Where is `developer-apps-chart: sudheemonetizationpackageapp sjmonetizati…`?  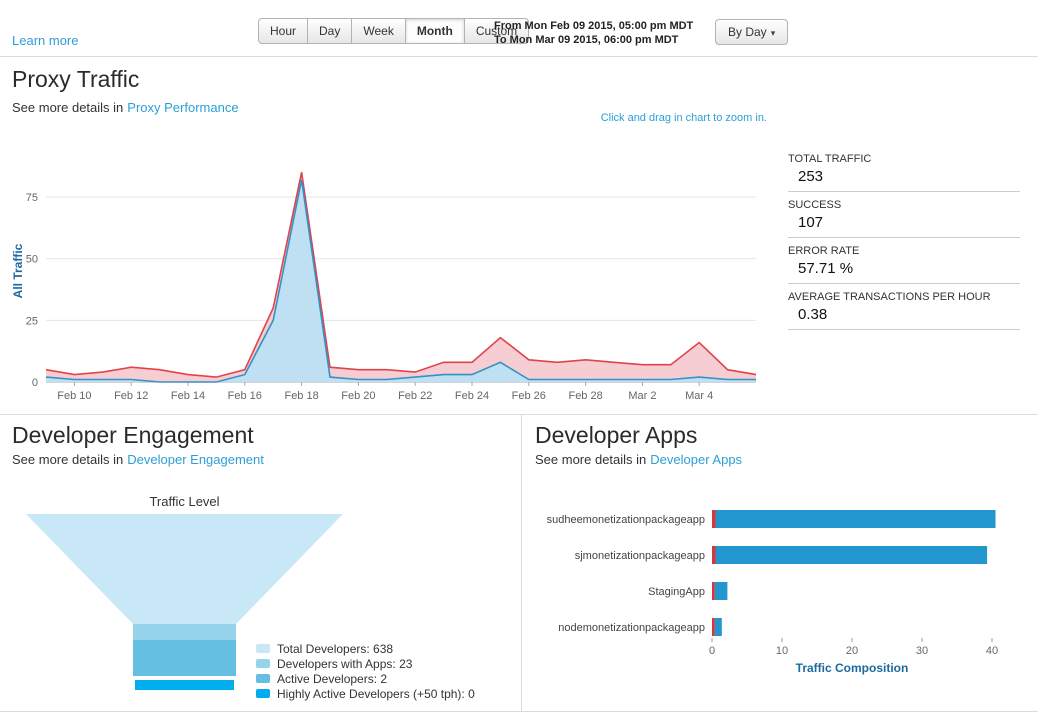 developer-apps-chart: sudheemonetizationpackageapp sjmonetizati… is located at coordinates (772, 592).